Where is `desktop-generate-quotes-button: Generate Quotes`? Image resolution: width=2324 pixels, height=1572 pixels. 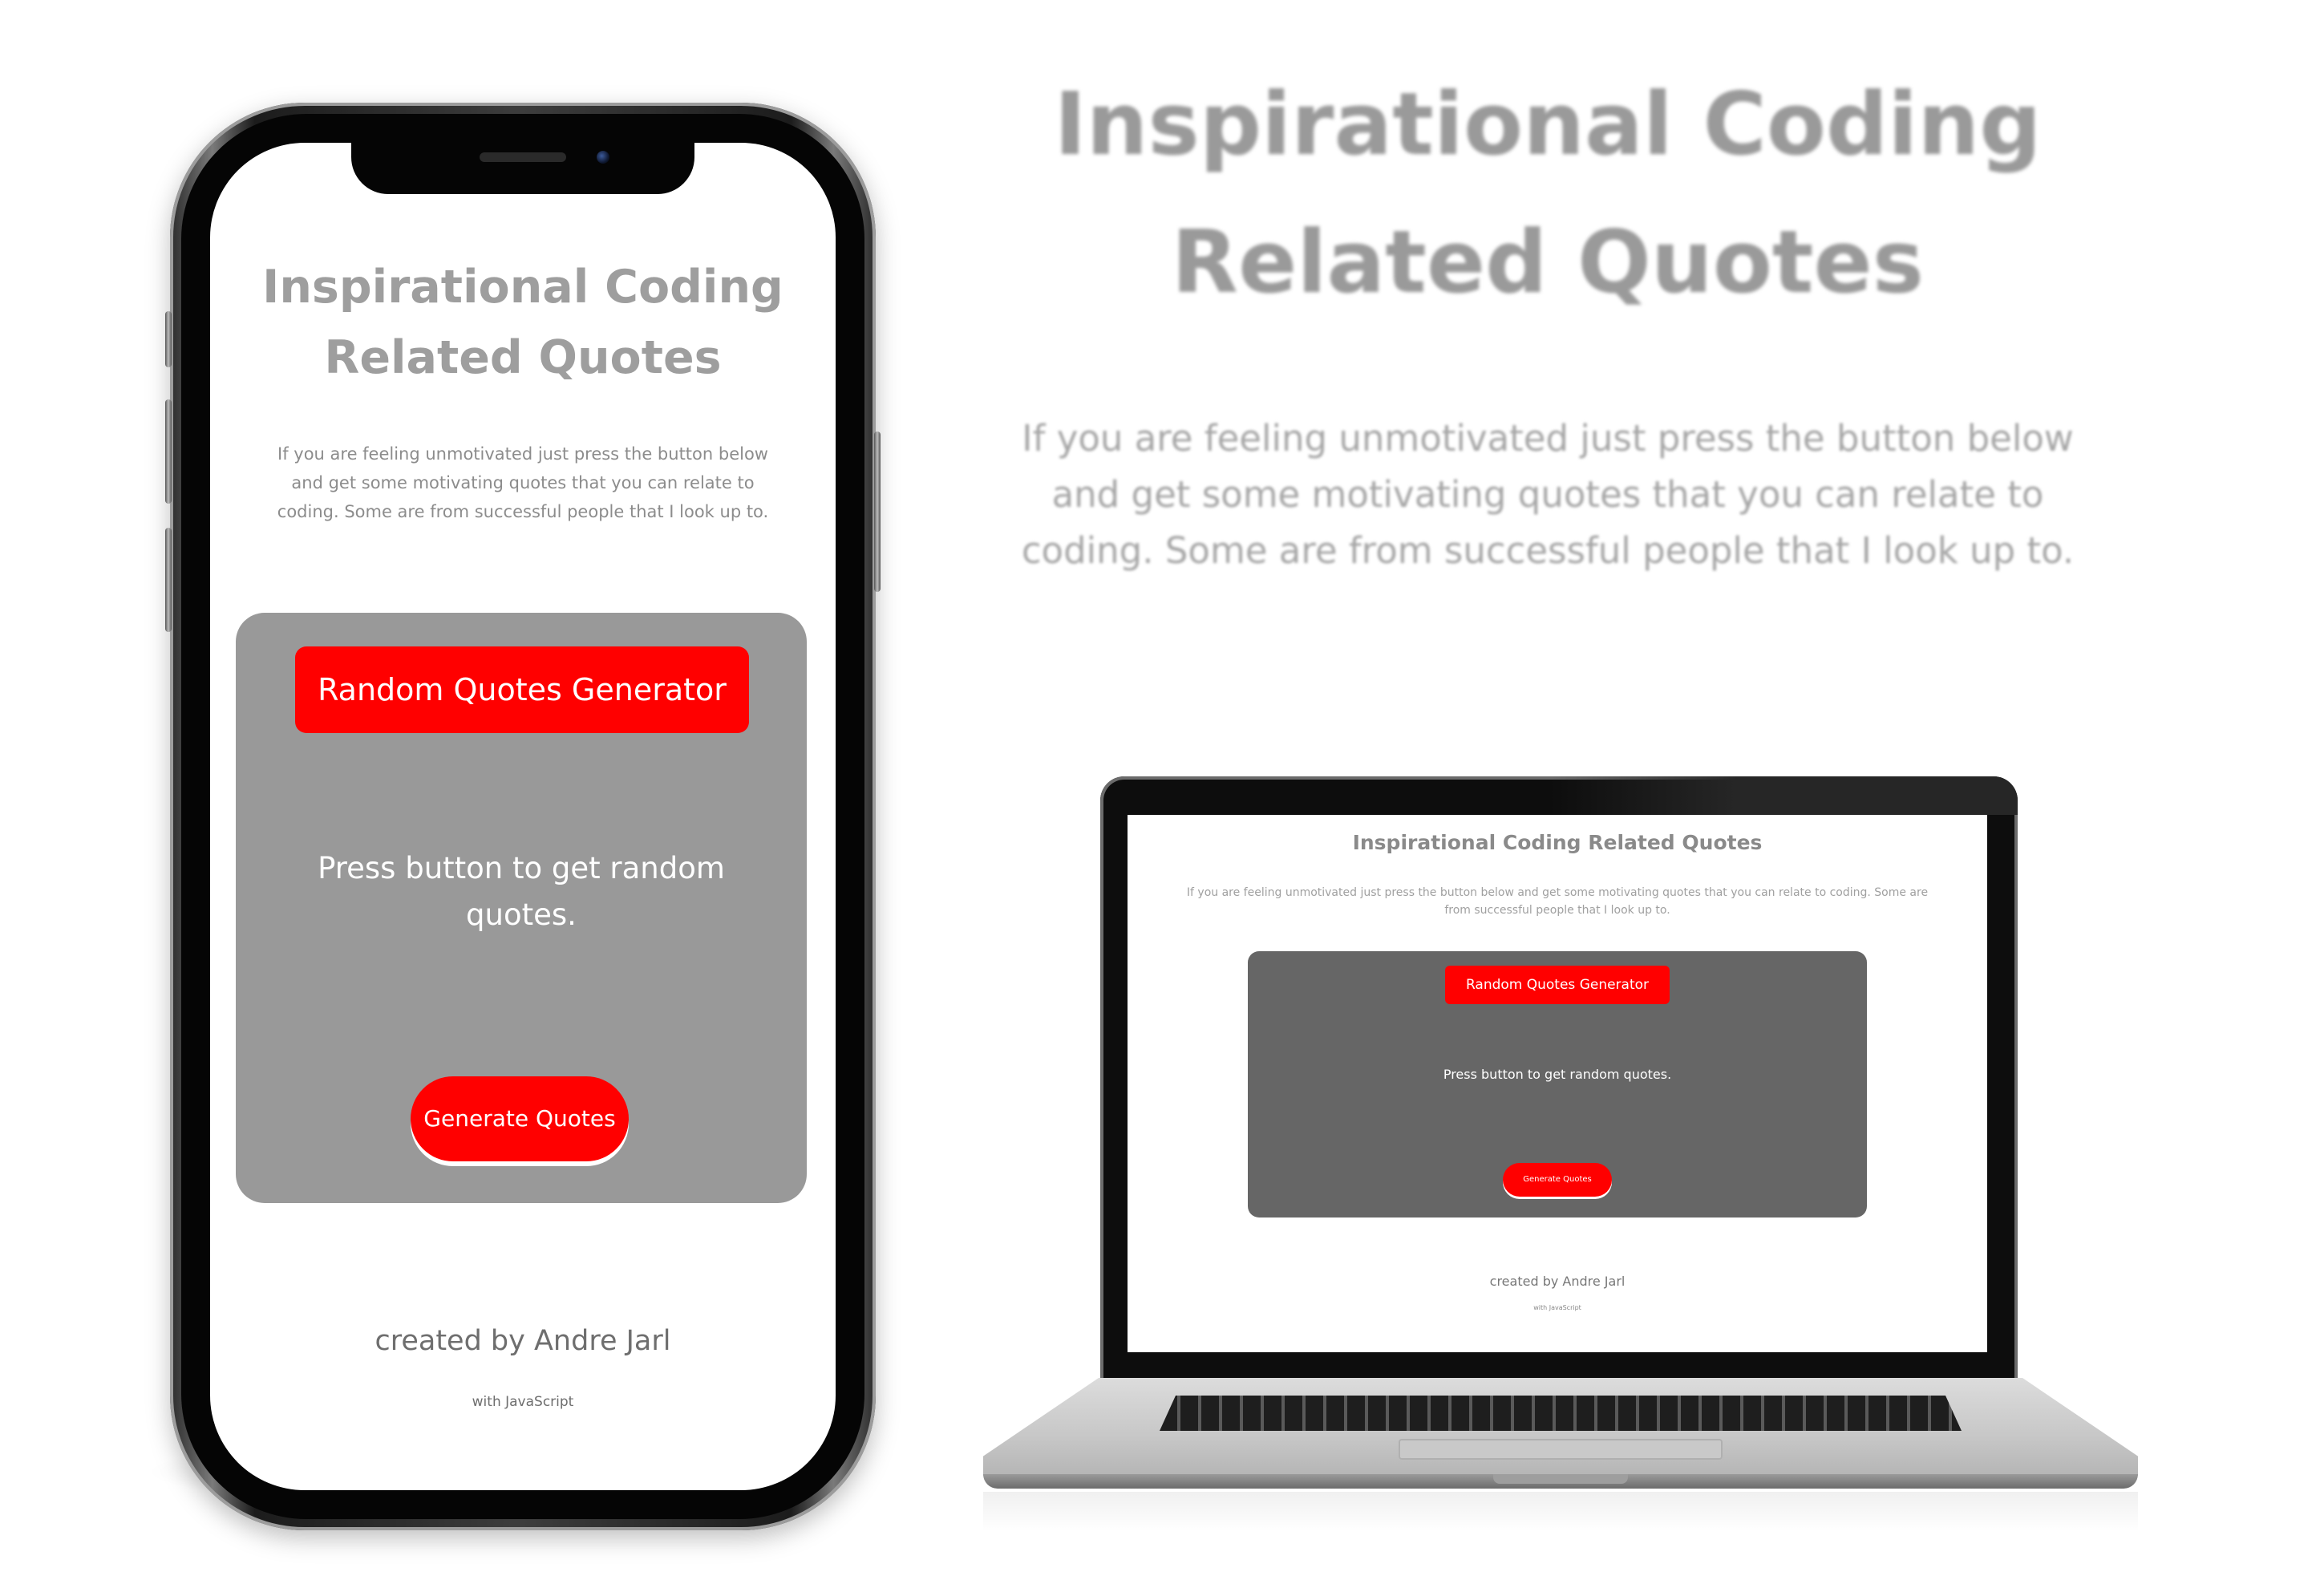 desktop-generate-quotes-button: Generate Quotes is located at coordinates (1557, 1180).